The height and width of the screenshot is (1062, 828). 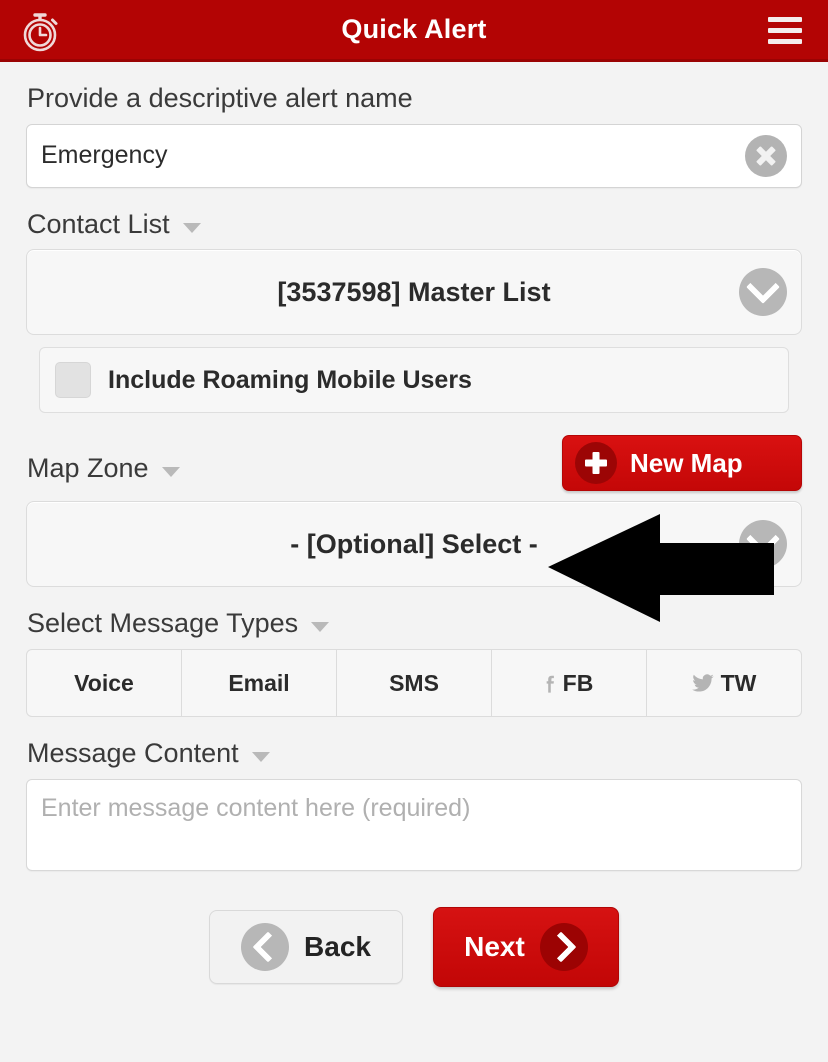 What do you see at coordinates (220, 98) in the screenshot?
I see `alert-name-label-text: Provide a descriptive alert name` at bounding box center [220, 98].